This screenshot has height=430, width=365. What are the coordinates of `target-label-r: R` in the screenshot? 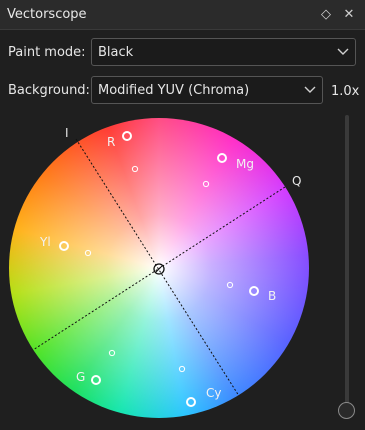 It's located at (111, 142).